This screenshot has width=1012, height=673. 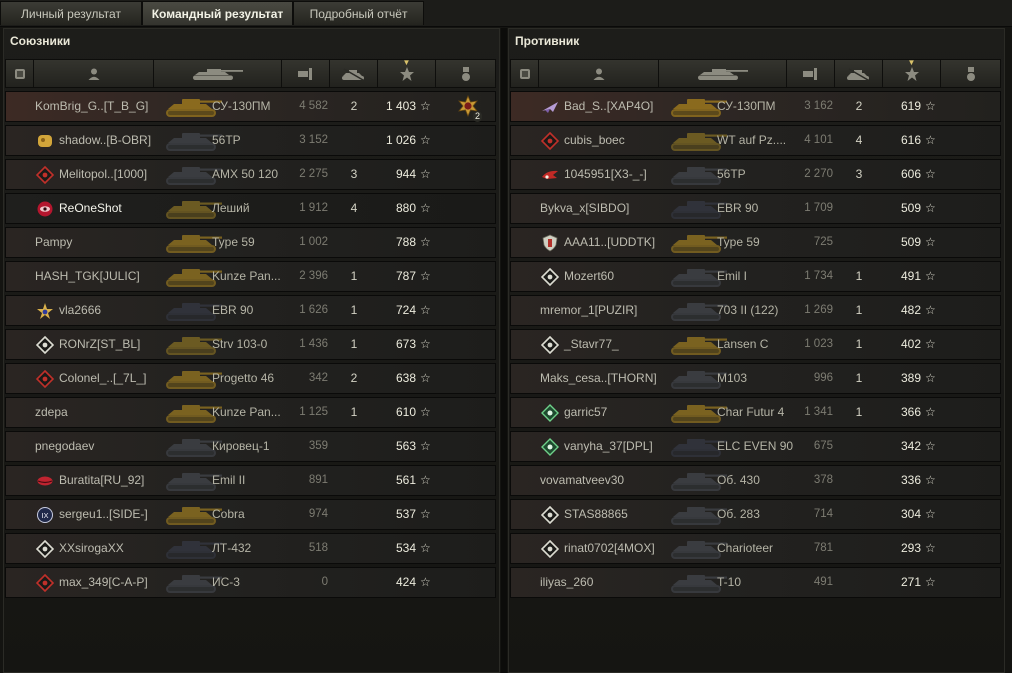 I want to click on kills-value: 3, so click(x=354, y=174).